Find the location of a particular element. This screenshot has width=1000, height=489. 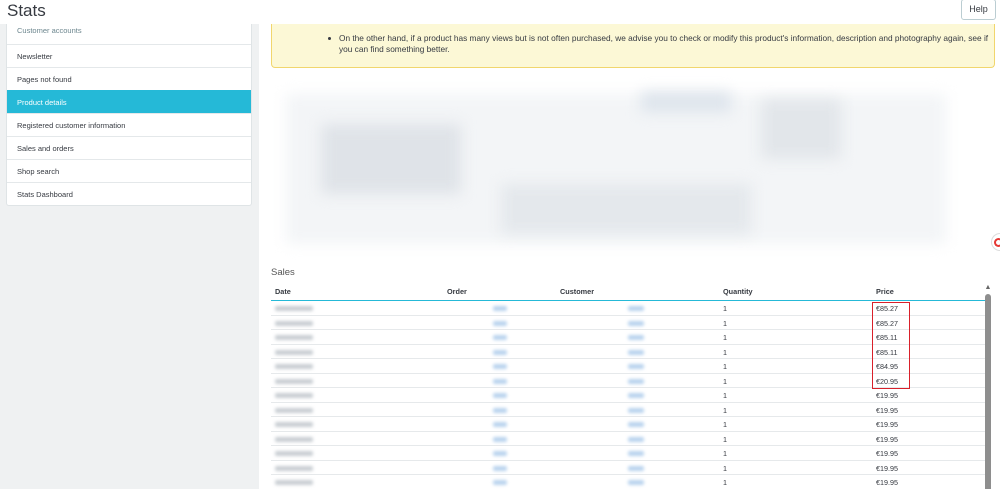

sidebar-item-shop-search: Shop search is located at coordinates (129, 170).